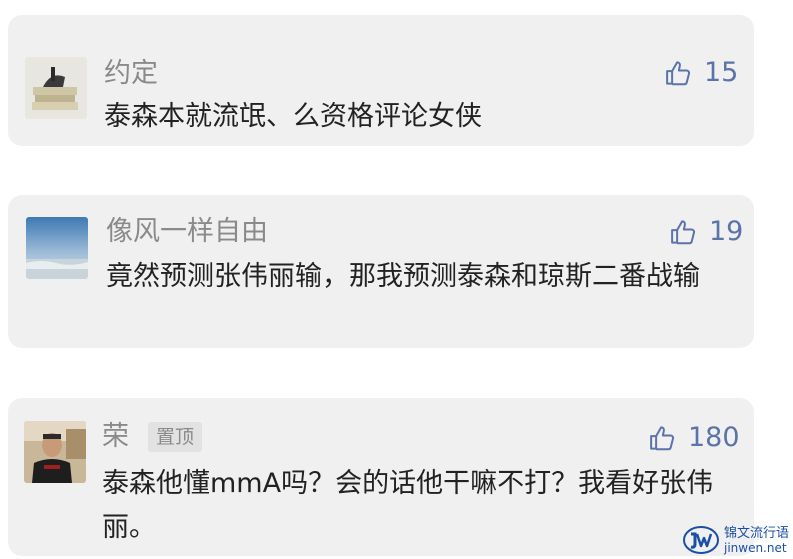 The image size is (793, 559). What do you see at coordinates (756, 533) in the screenshot?
I see `watermark-cn: 锦文流行语` at bounding box center [756, 533].